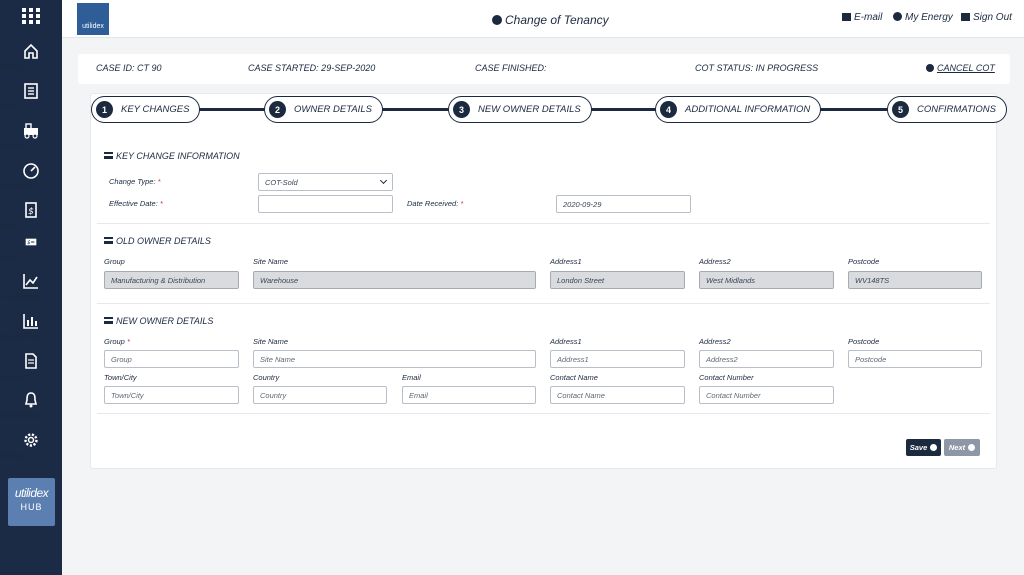 This screenshot has height=575, width=1024. What do you see at coordinates (320, 395) in the screenshot?
I see `country-input: Country` at bounding box center [320, 395].